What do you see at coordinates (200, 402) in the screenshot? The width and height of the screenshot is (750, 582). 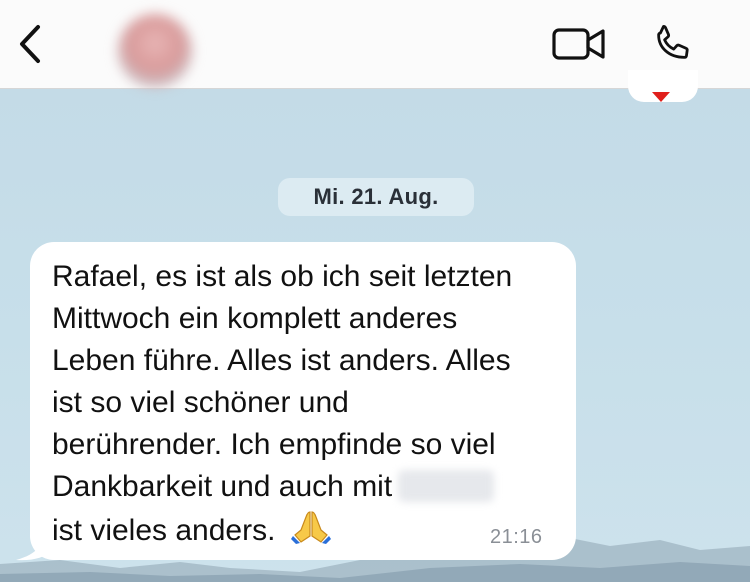 I see `message-line: ist so viel schöner und` at bounding box center [200, 402].